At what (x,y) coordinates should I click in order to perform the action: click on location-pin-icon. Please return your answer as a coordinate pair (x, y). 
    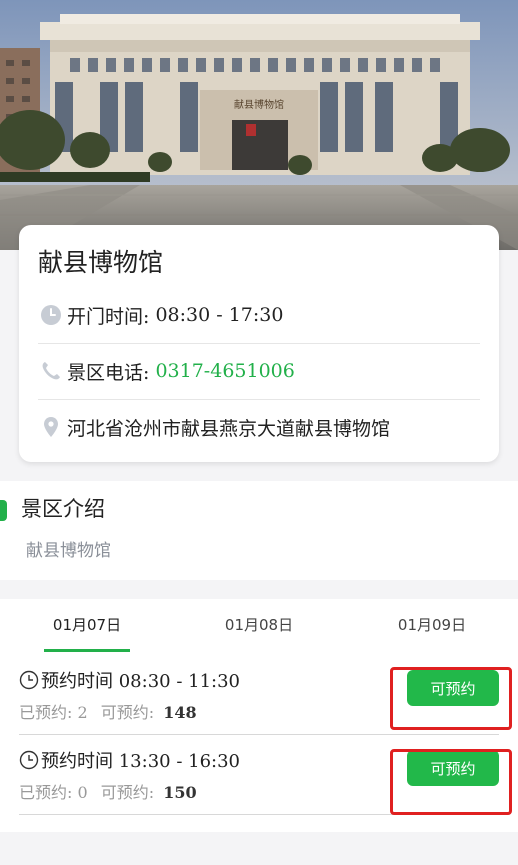
    Looking at the image, I should click on (51, 427).